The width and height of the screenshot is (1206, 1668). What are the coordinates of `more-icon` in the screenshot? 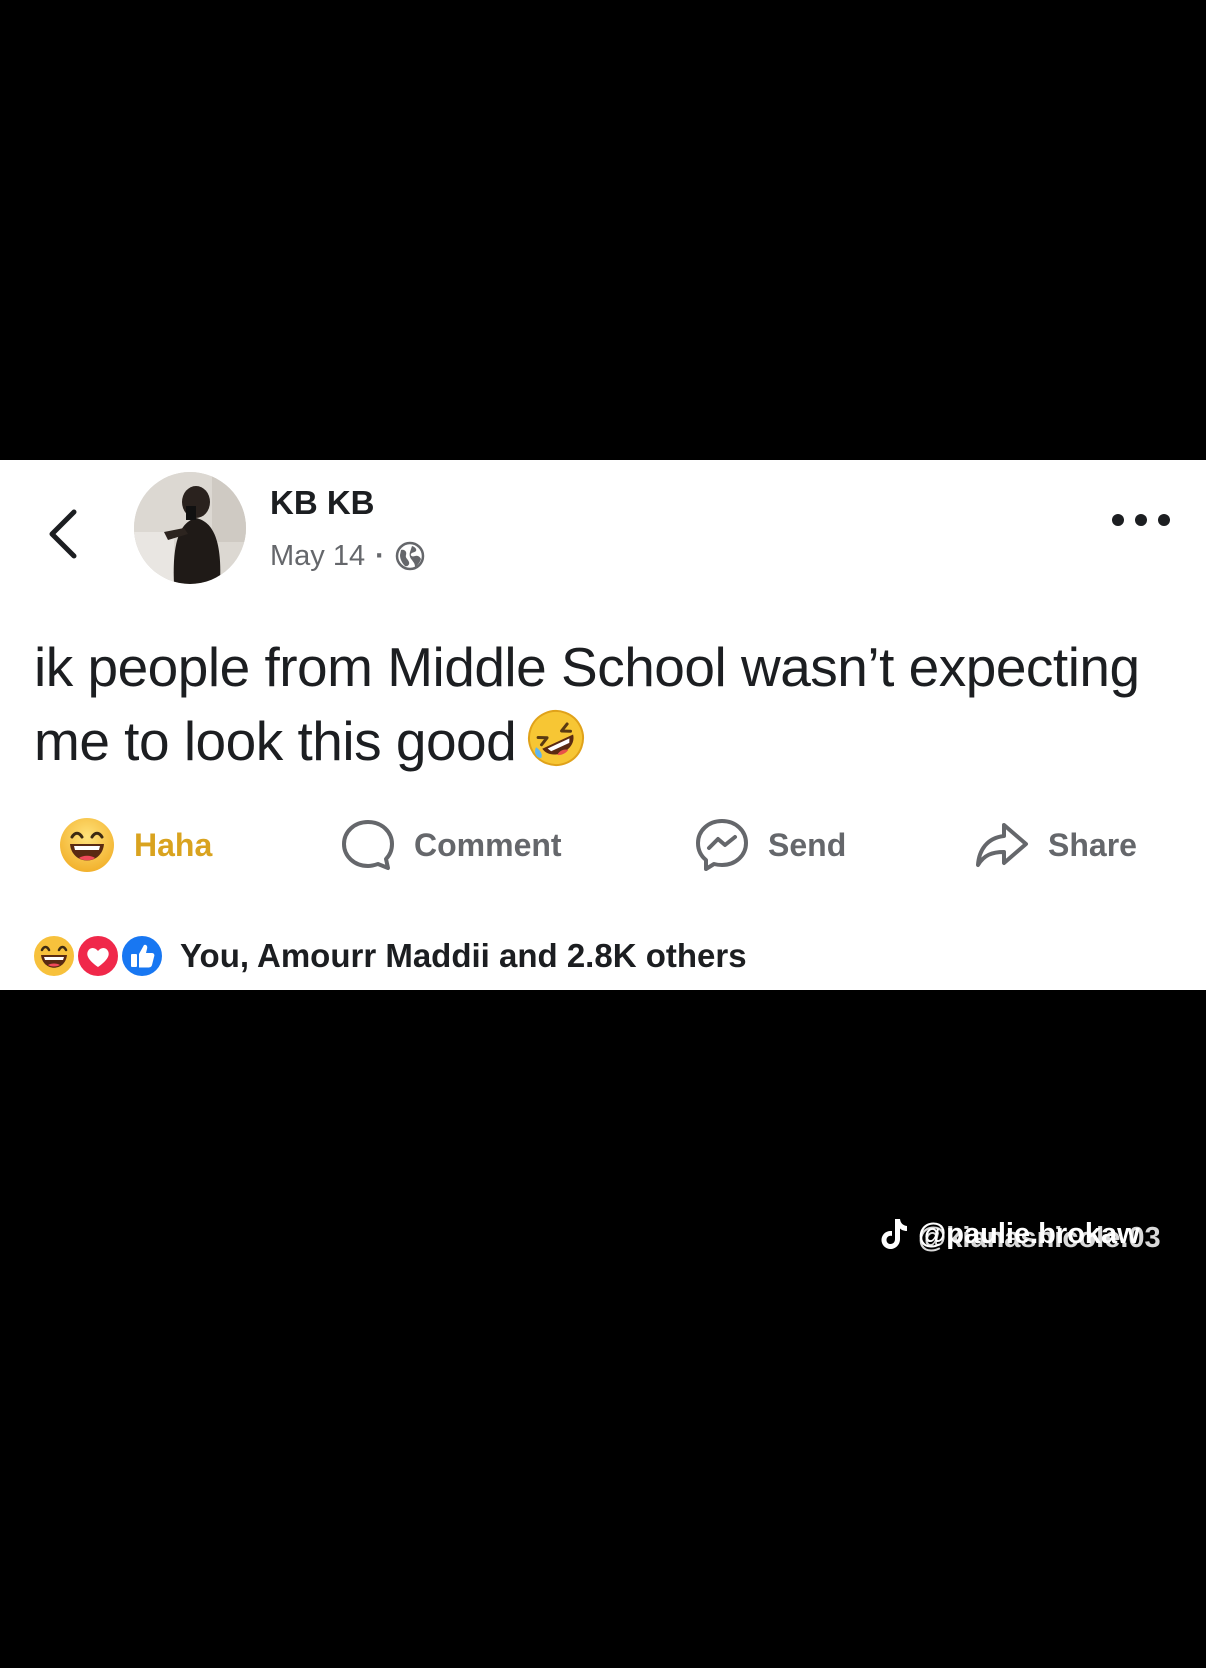 It's located at (1141, 520).